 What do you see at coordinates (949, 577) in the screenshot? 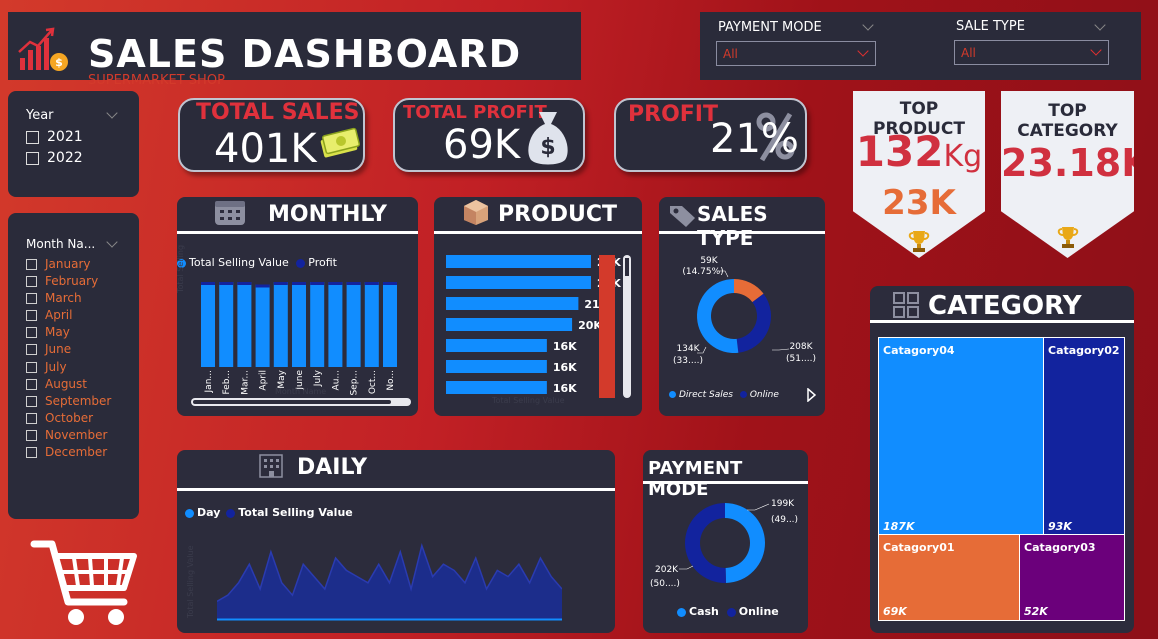
I see `treemap-cell: Catagory01 69K` at bounding box center [949, 577].